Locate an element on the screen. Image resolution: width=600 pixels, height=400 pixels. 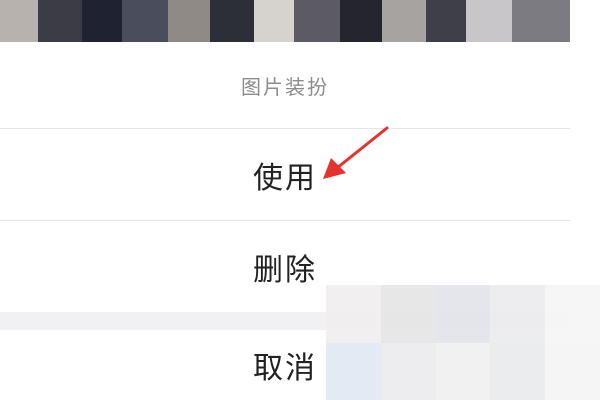
action-sheet-title: 图片装扮 is located at coordinates (285, 86).